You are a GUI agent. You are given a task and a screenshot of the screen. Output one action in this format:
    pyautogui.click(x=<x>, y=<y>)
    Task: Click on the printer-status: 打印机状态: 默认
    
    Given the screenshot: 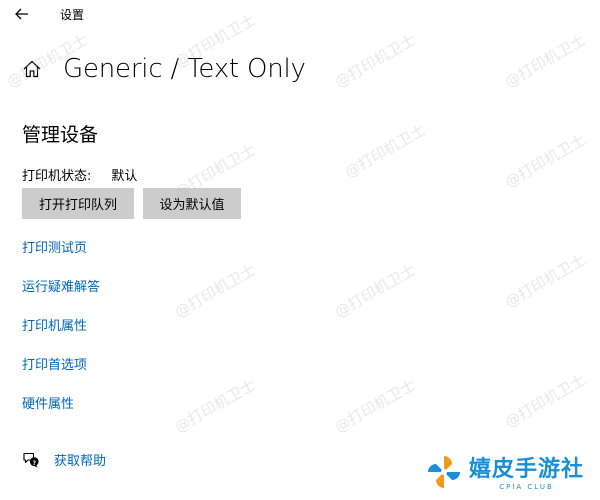 What is the action you would take?
    pyautogui.click(x=79, y=174)
    